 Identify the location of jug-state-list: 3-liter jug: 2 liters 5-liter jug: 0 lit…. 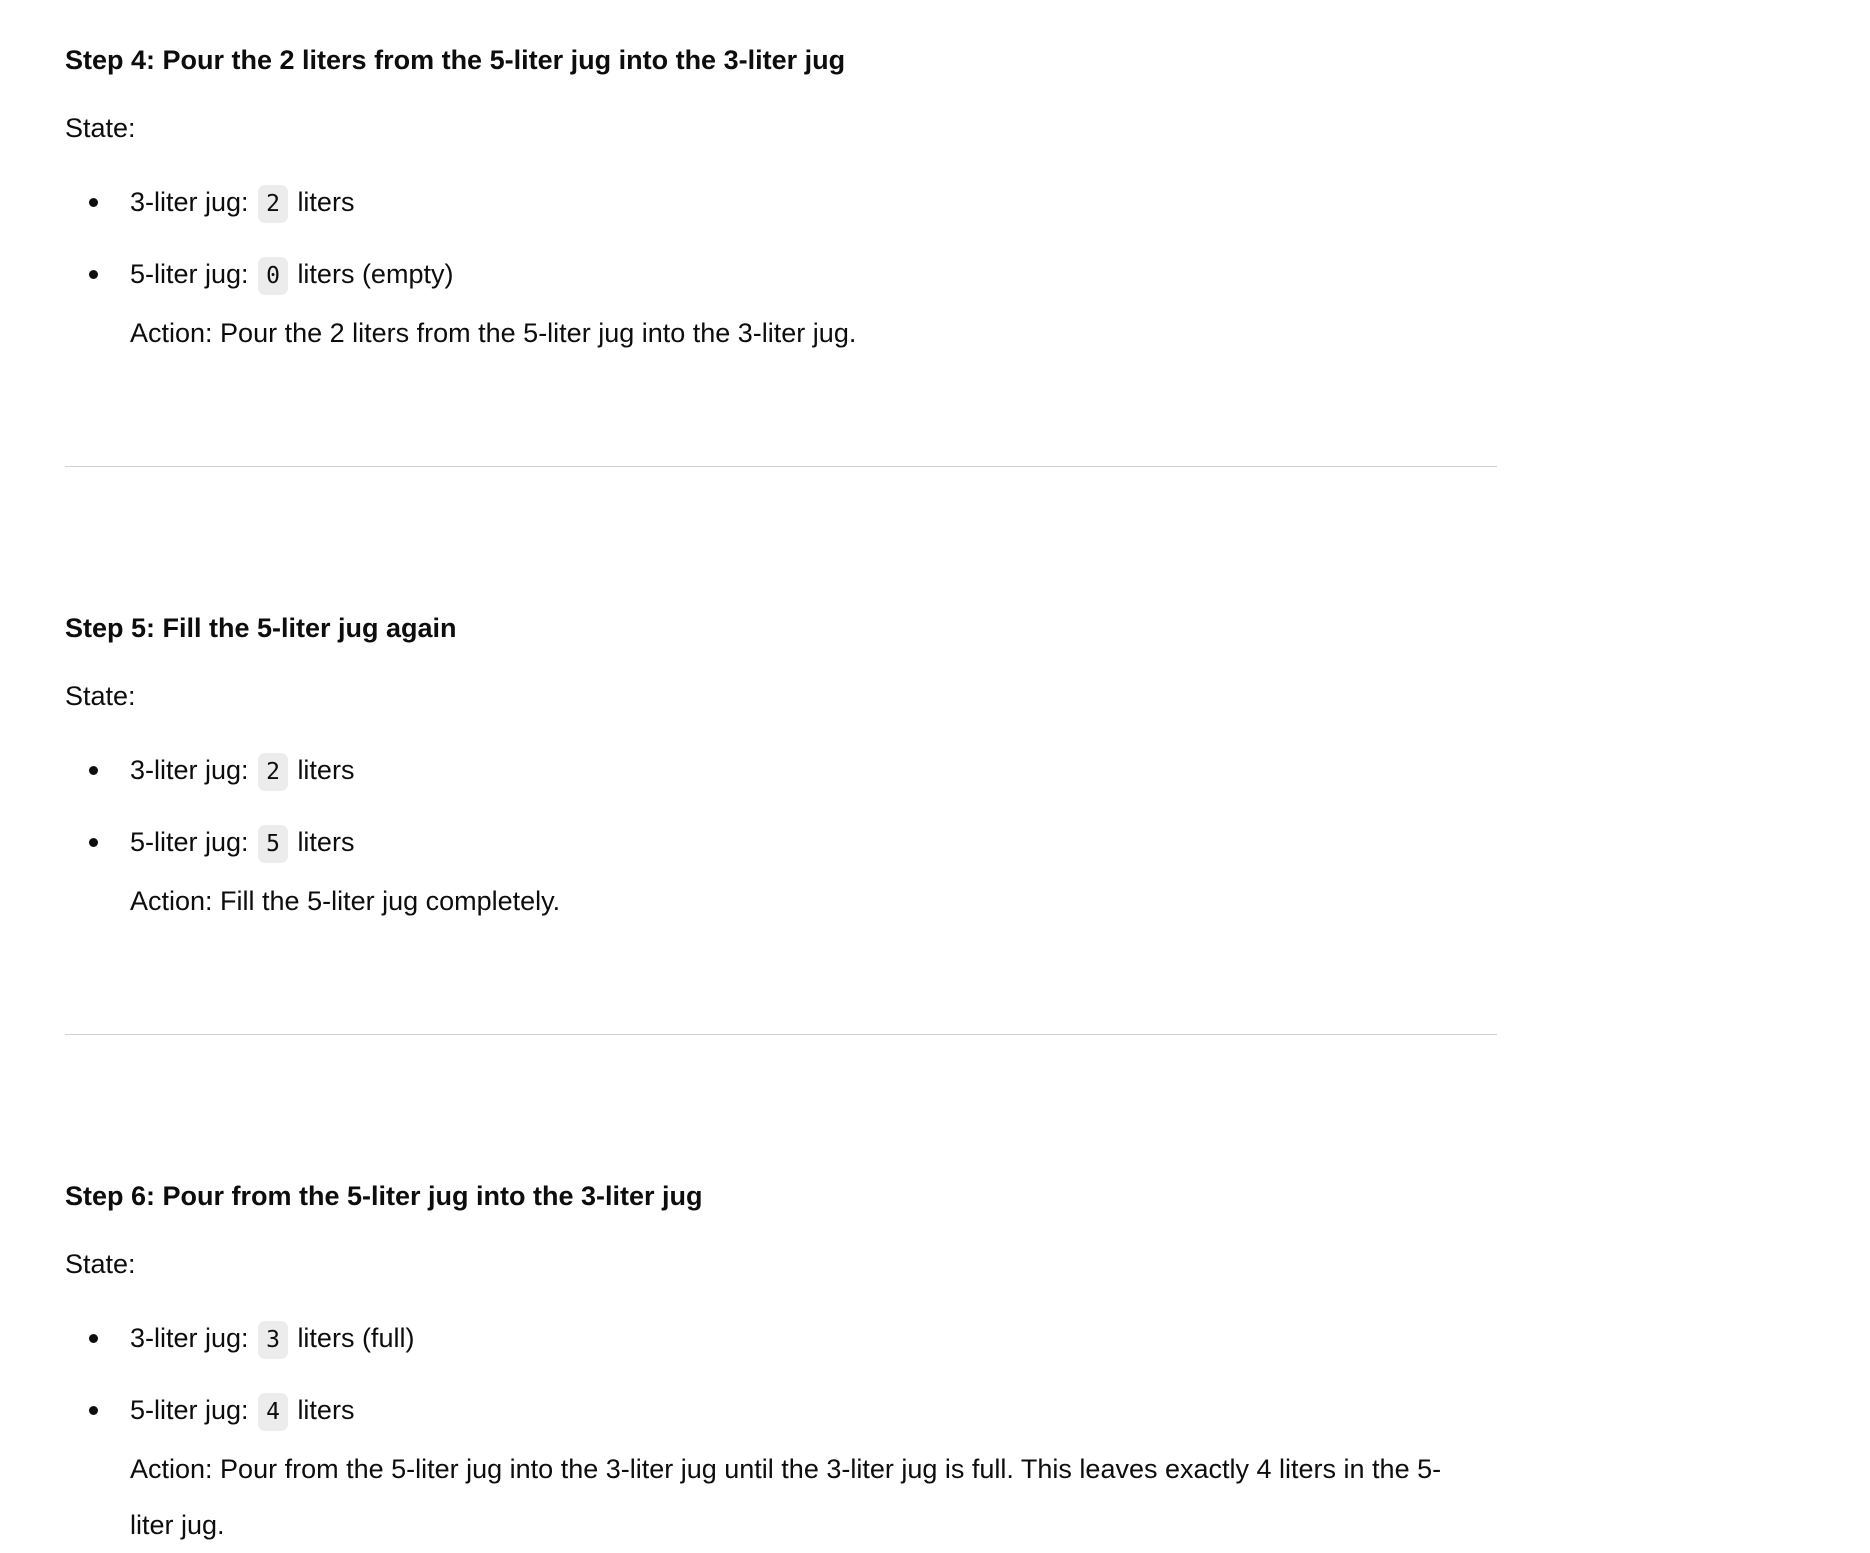
(781, 239).